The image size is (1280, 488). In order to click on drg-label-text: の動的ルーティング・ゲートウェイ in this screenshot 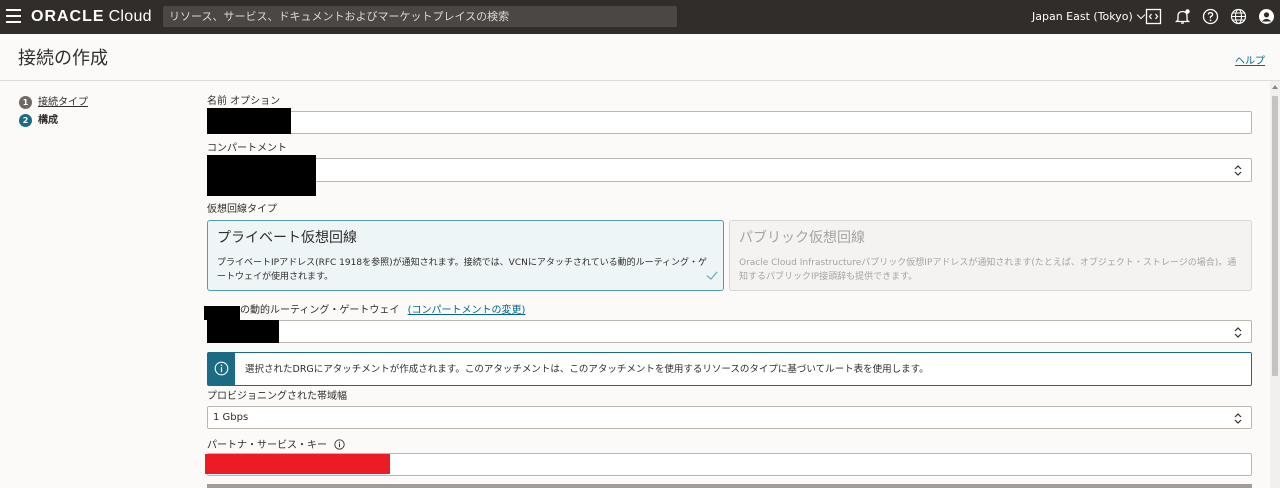, I will do `click(320, 310)`.